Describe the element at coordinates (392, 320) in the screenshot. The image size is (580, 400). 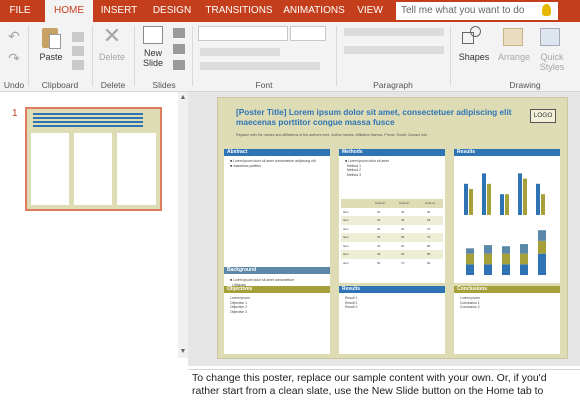
I see `results-left-panel: Results Result 1 Result 2 Result 3` at that location.